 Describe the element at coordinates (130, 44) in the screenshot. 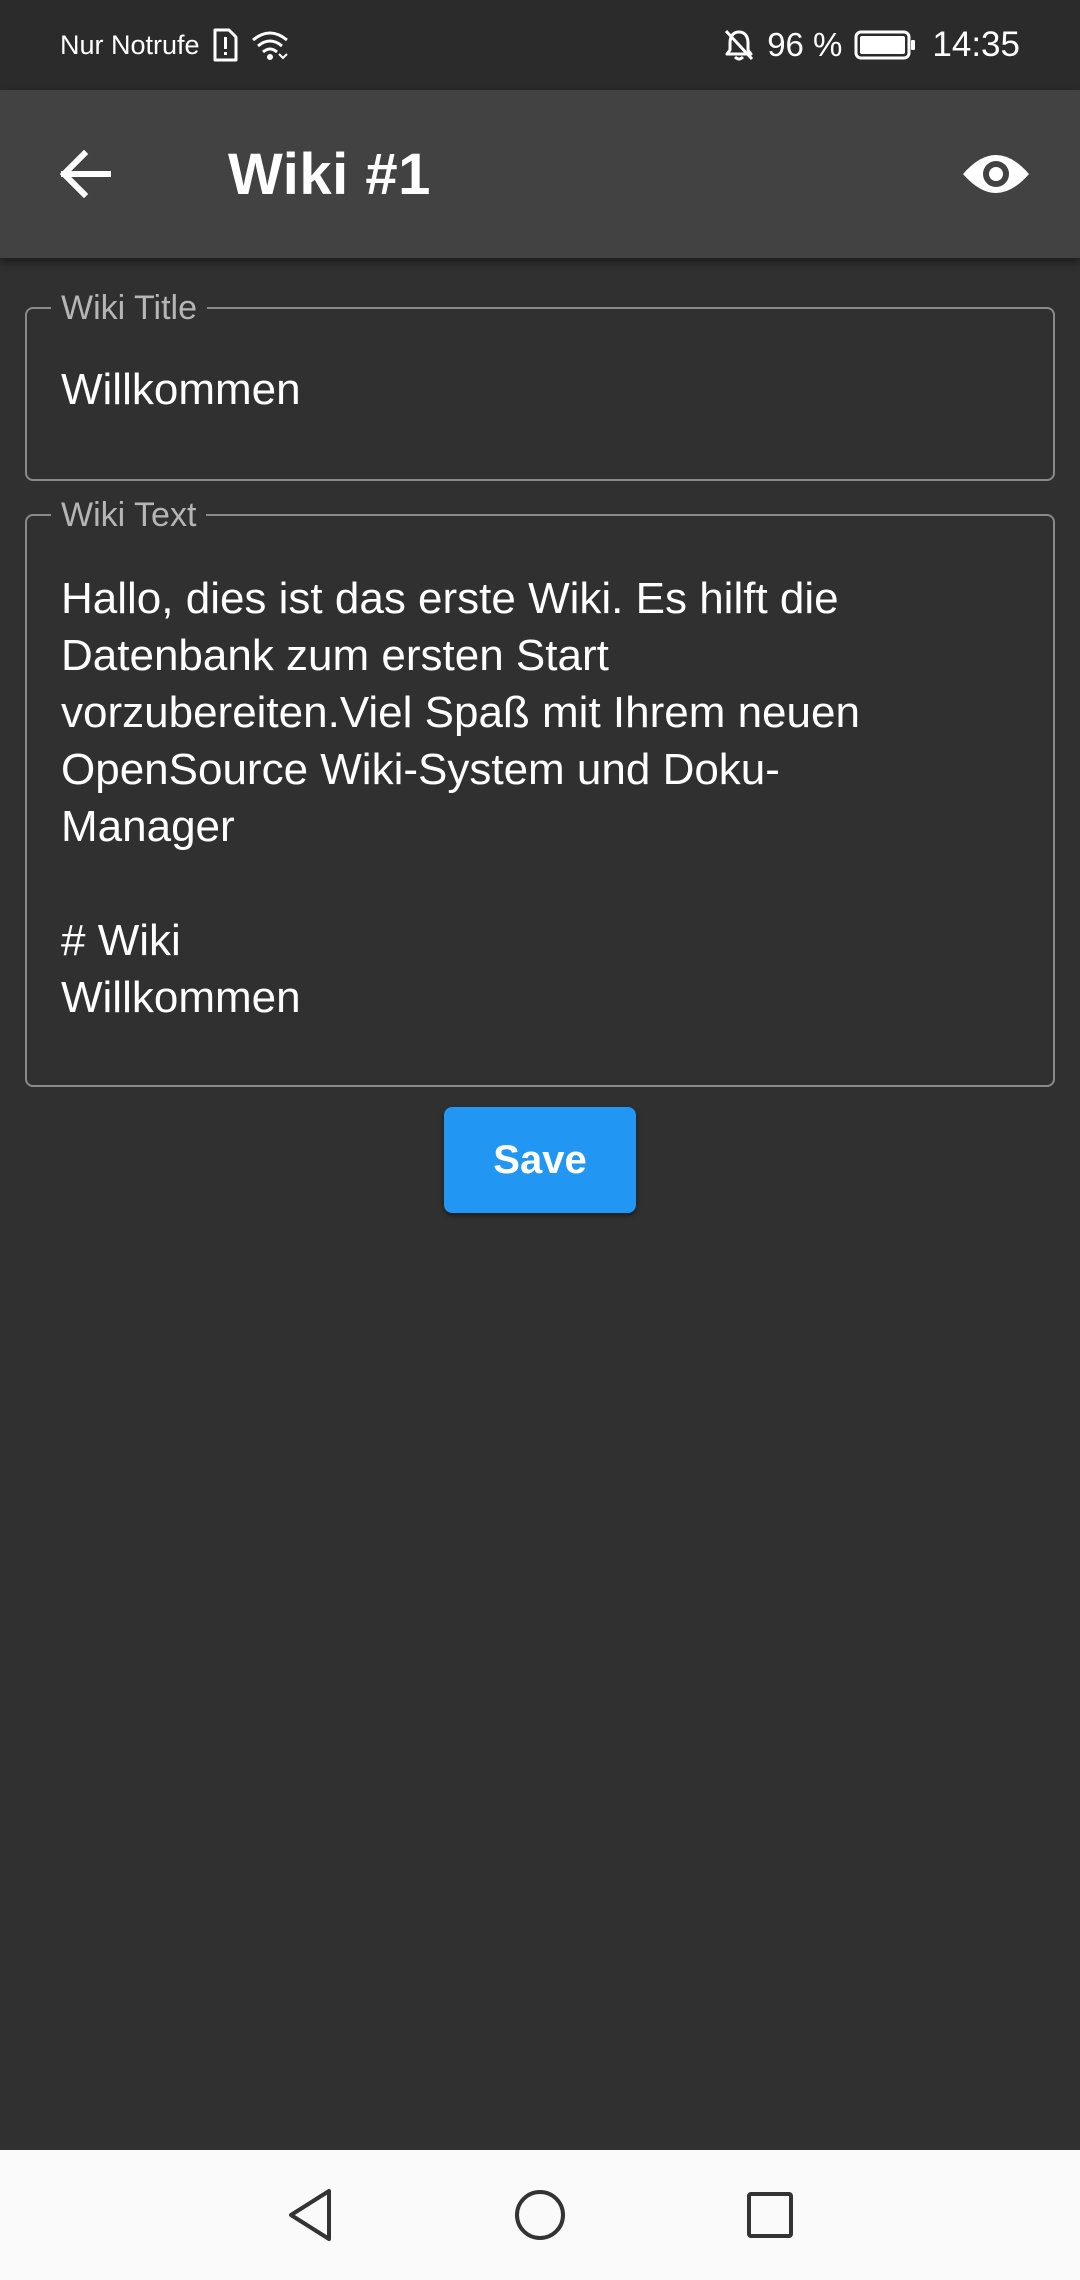

I see `carrier-label: Nur Notrufe` at that location.